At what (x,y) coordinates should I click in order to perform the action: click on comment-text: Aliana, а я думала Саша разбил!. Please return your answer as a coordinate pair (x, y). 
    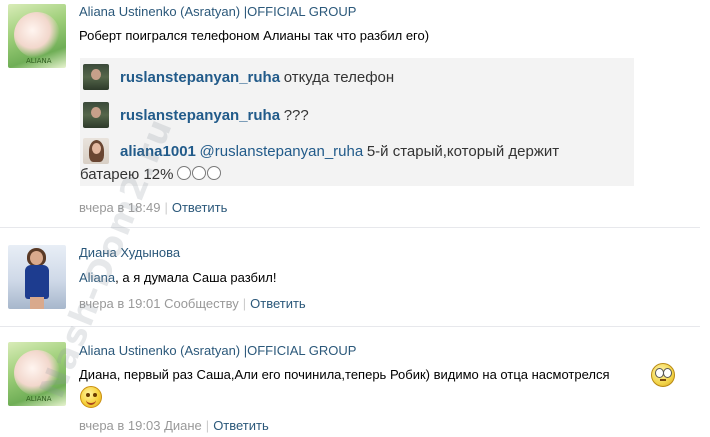
    Looking at the image, I should click on (177, 277).